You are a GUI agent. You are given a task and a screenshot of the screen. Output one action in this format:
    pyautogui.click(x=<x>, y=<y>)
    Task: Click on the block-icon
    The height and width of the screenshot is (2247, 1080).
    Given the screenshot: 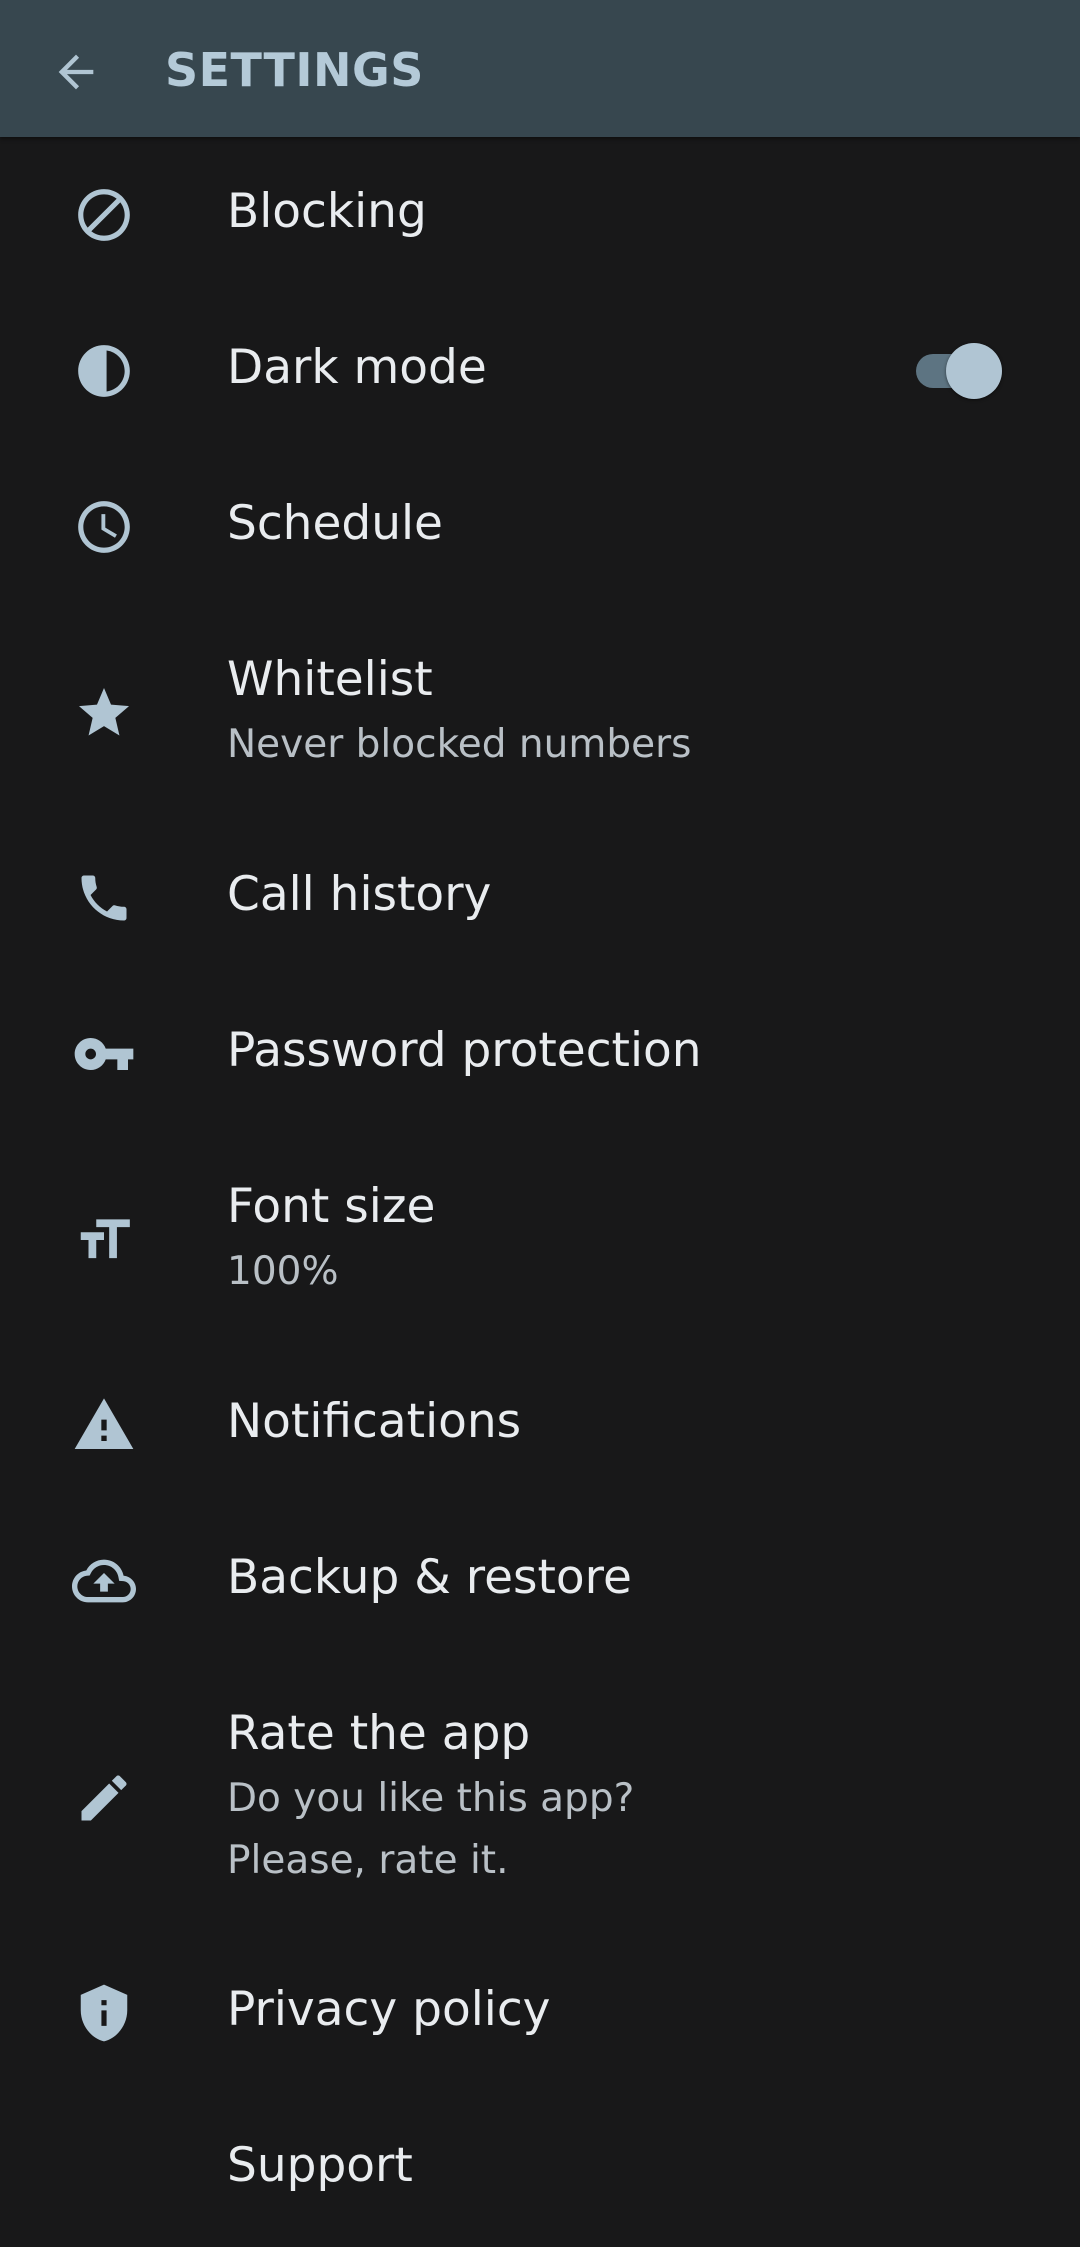 What is the action you would take?
    pyautogui.click(x=104, y=215)
    